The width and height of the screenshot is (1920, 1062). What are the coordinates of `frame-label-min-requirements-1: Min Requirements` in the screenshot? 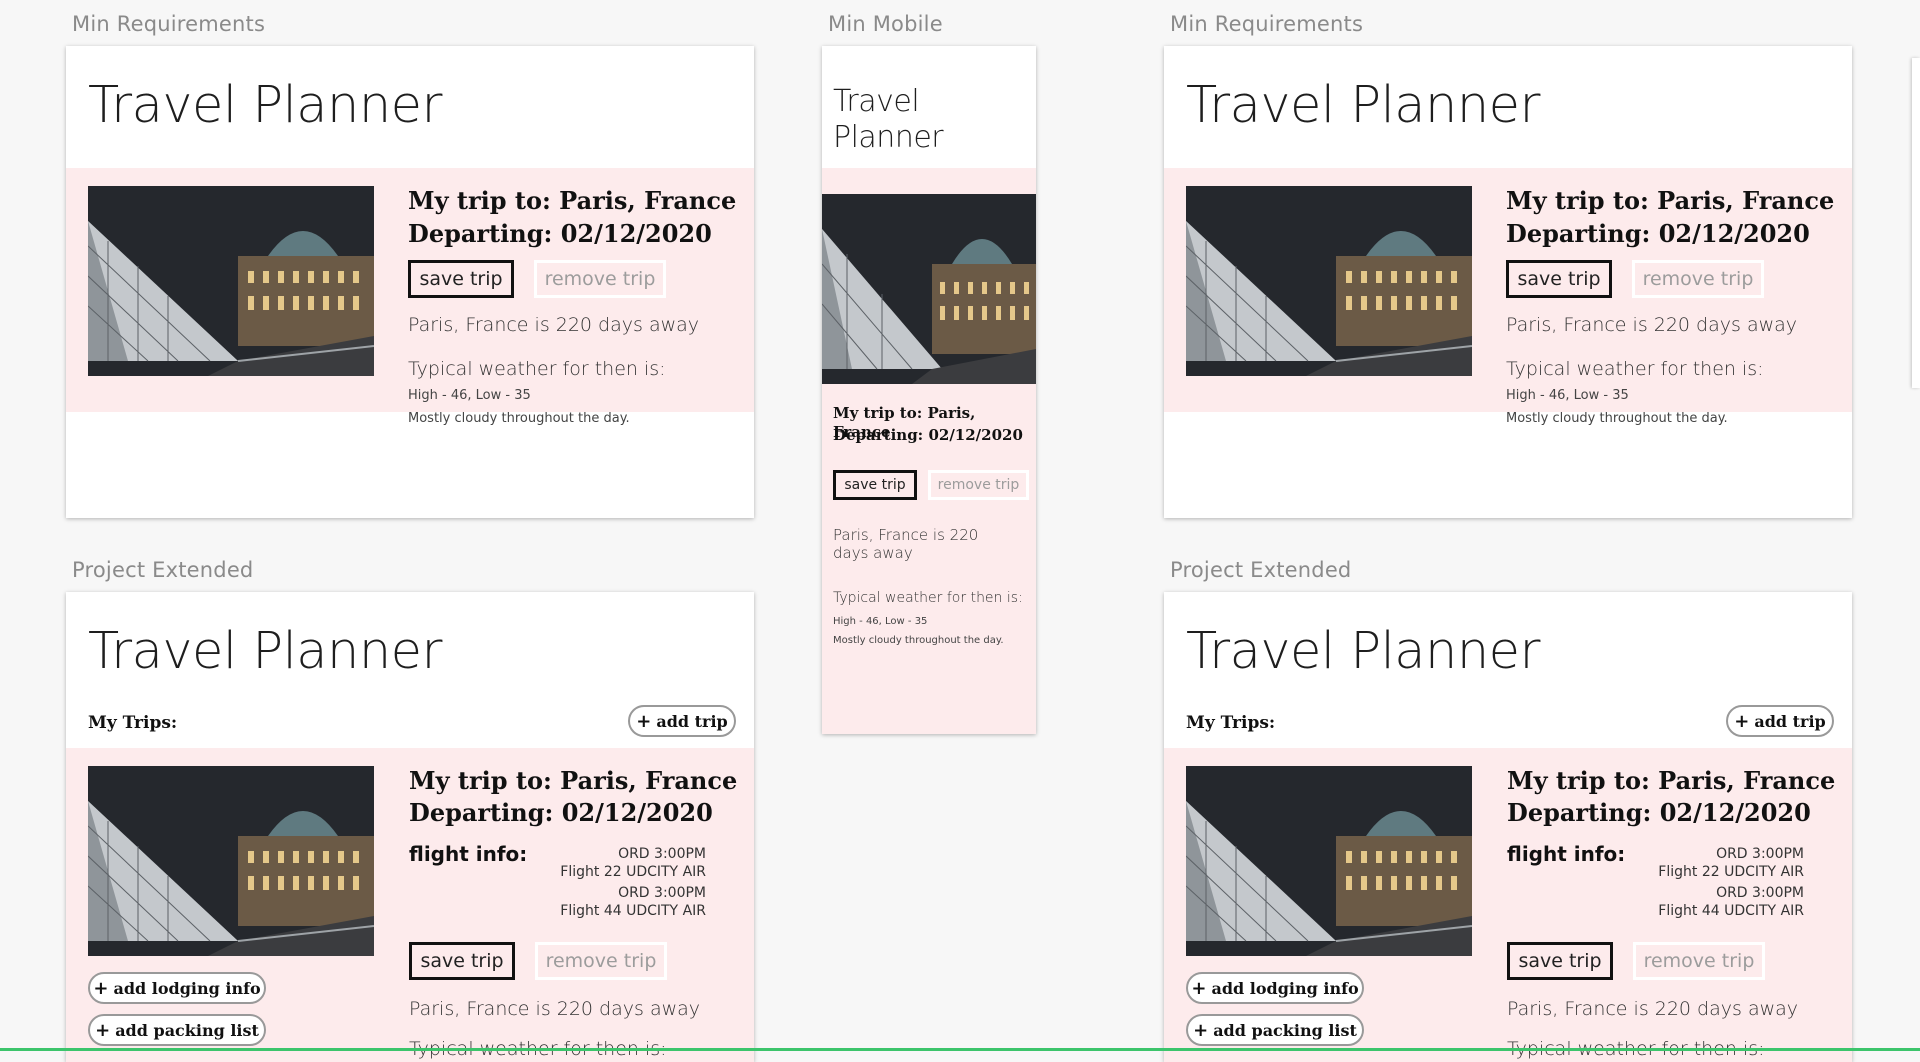 It's located at (169, 24).